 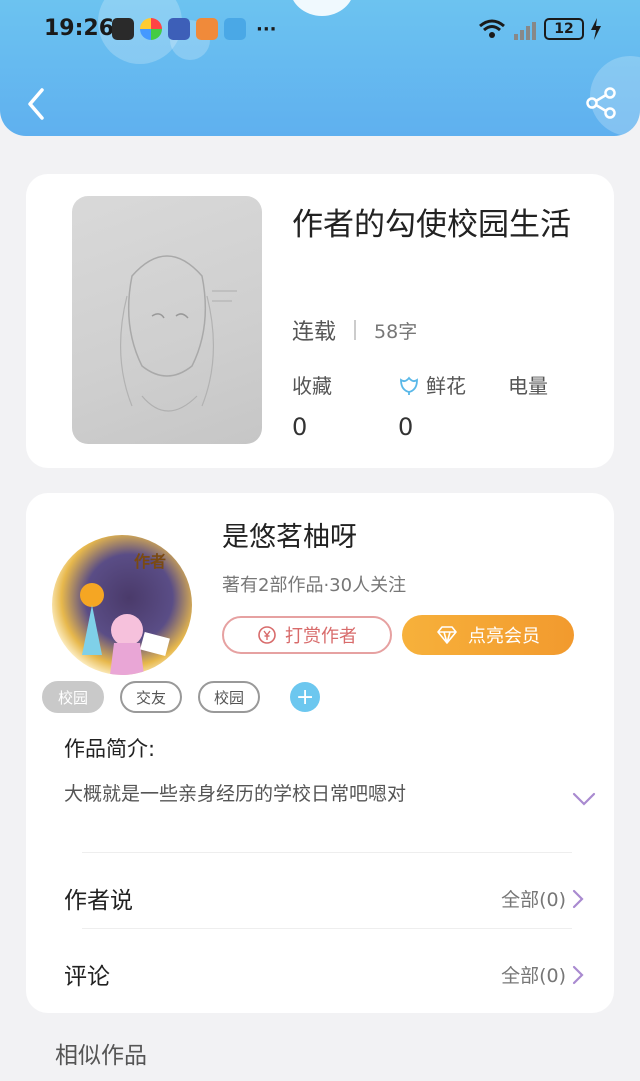 I want to click on vip-button-label: 点亮会员, so click(x=504, y=636).